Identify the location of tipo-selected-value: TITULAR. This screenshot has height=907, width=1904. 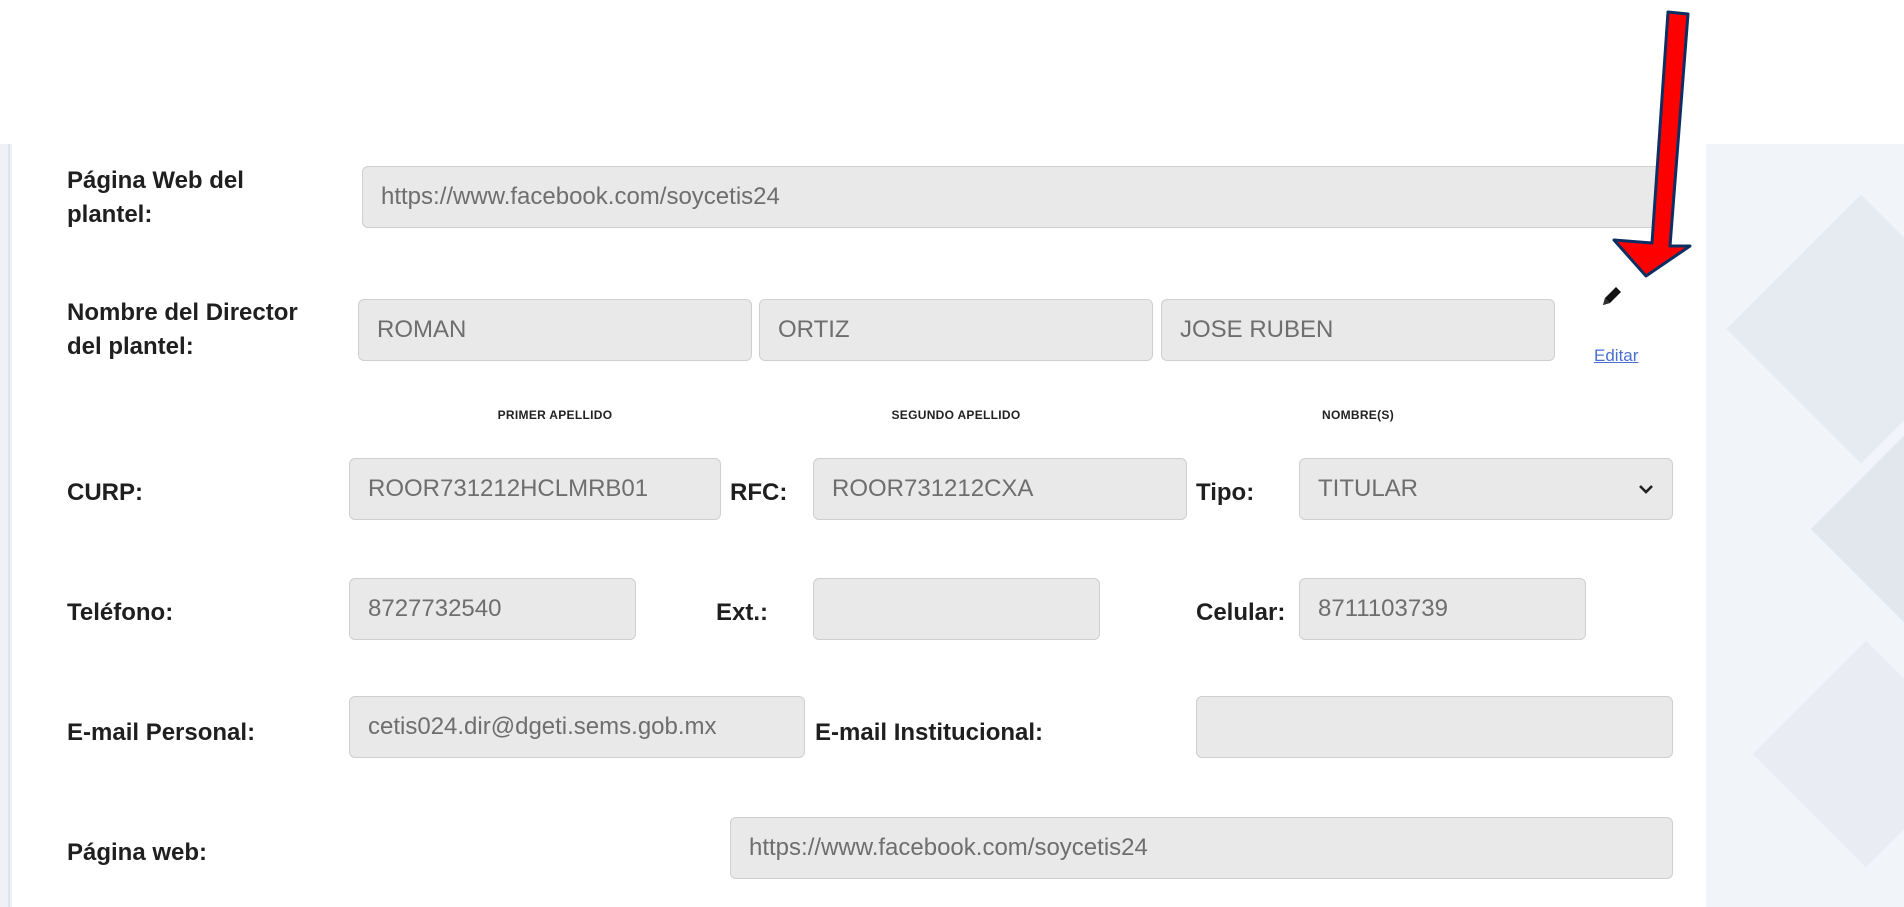
(1368, 488).